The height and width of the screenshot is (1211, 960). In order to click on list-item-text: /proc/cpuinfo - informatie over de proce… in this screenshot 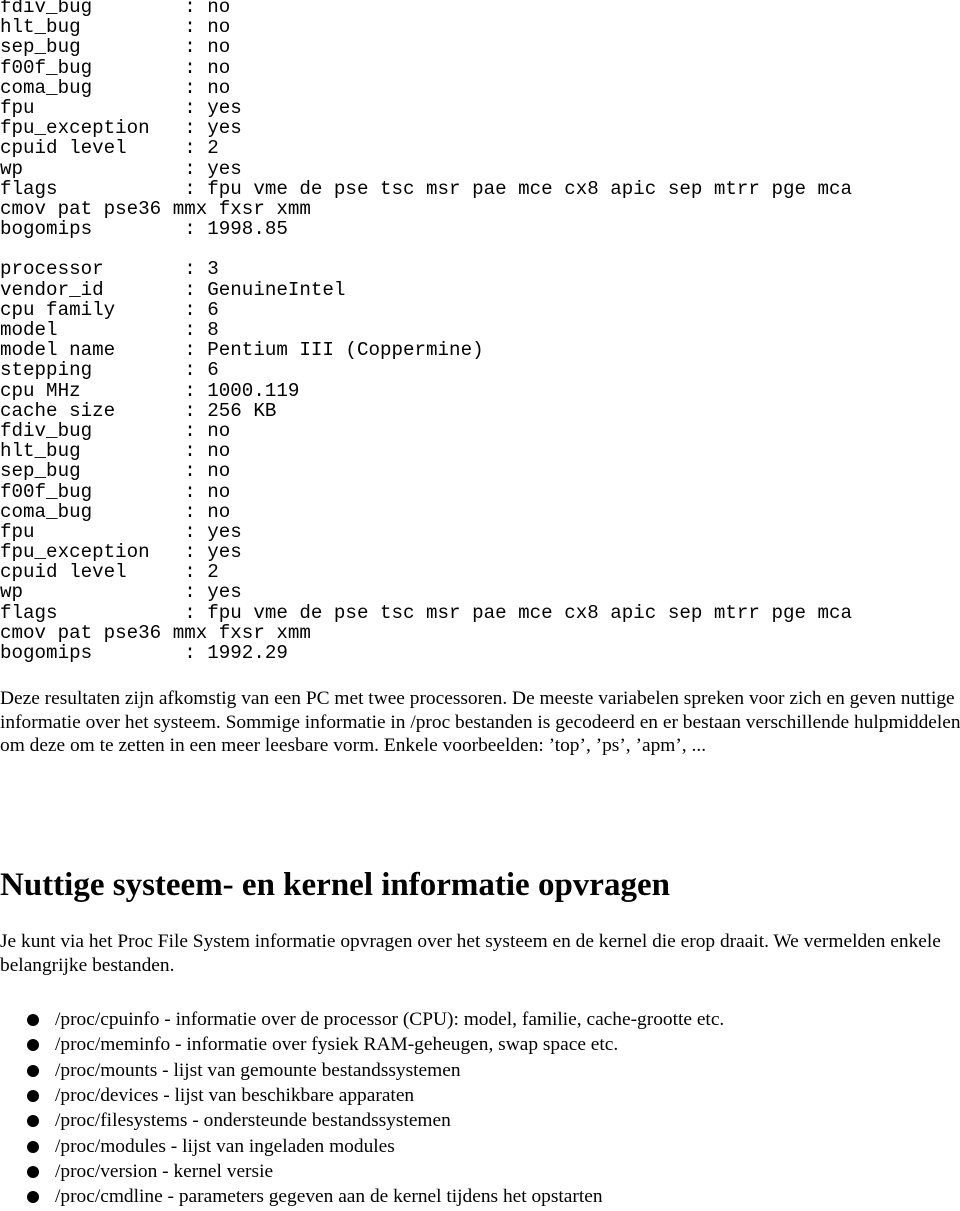, I will do `click(390, 1019)`.